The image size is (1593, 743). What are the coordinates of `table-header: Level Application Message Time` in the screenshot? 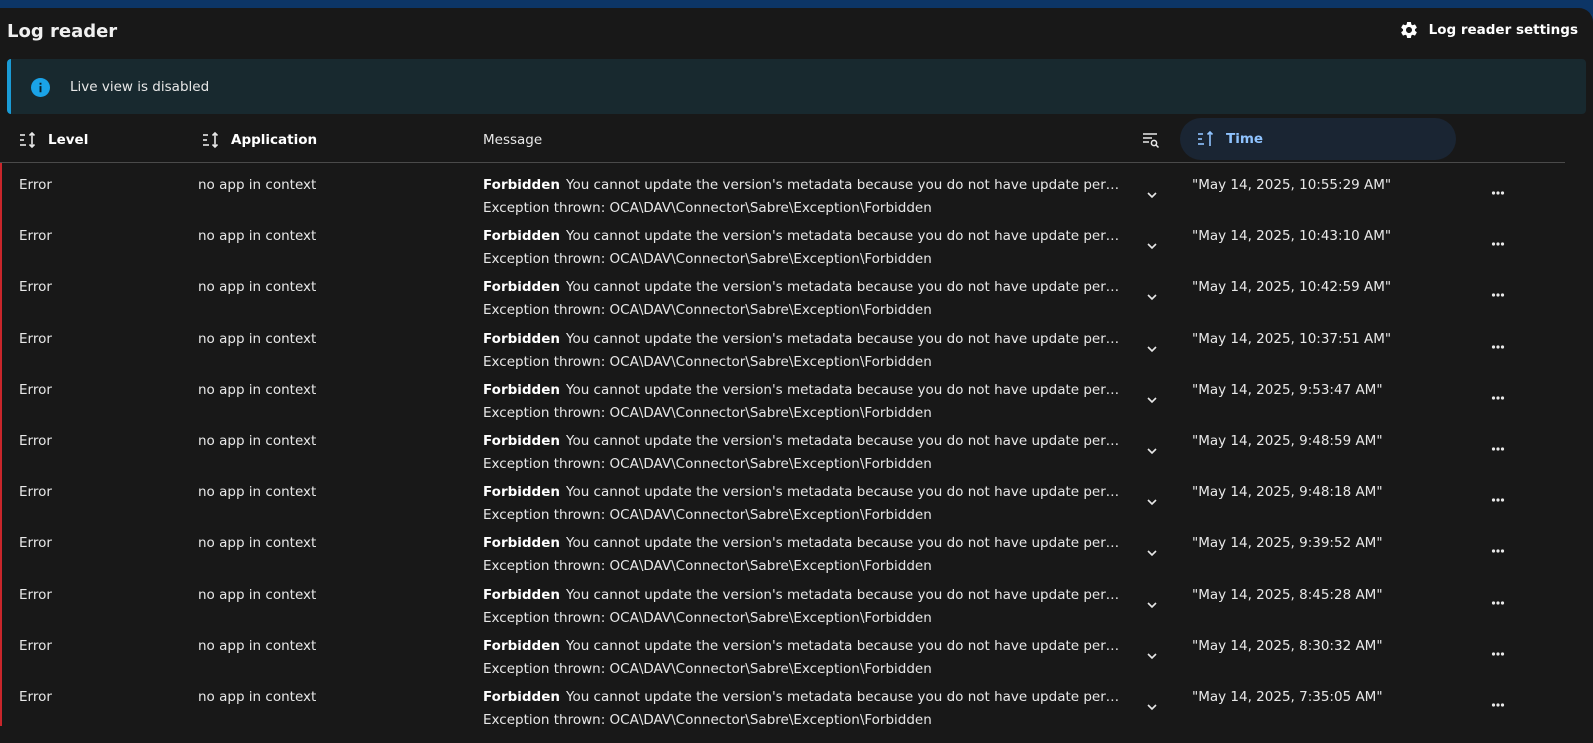 It's located at (782, 140).